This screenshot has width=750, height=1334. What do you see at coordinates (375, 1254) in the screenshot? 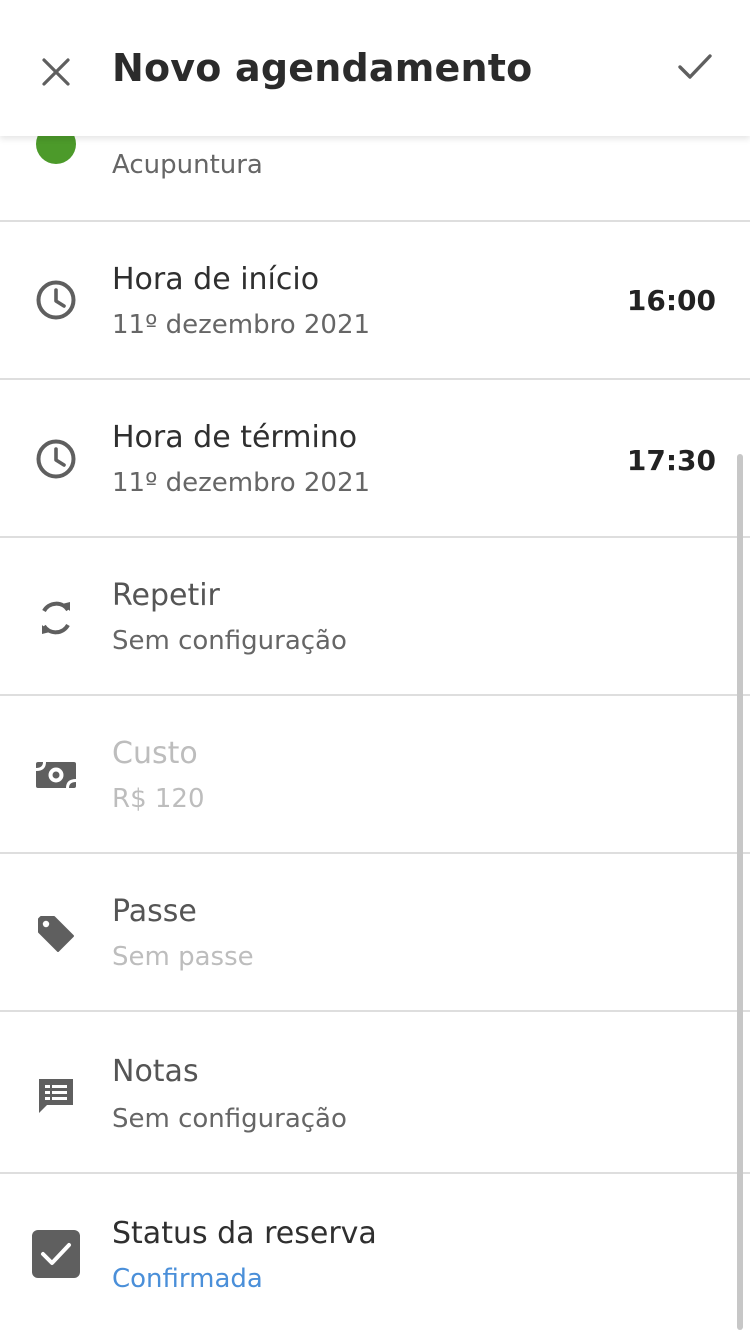
I see `booking-status-row: Status da reserva Confirmada` at bounding box center [375, 1254].